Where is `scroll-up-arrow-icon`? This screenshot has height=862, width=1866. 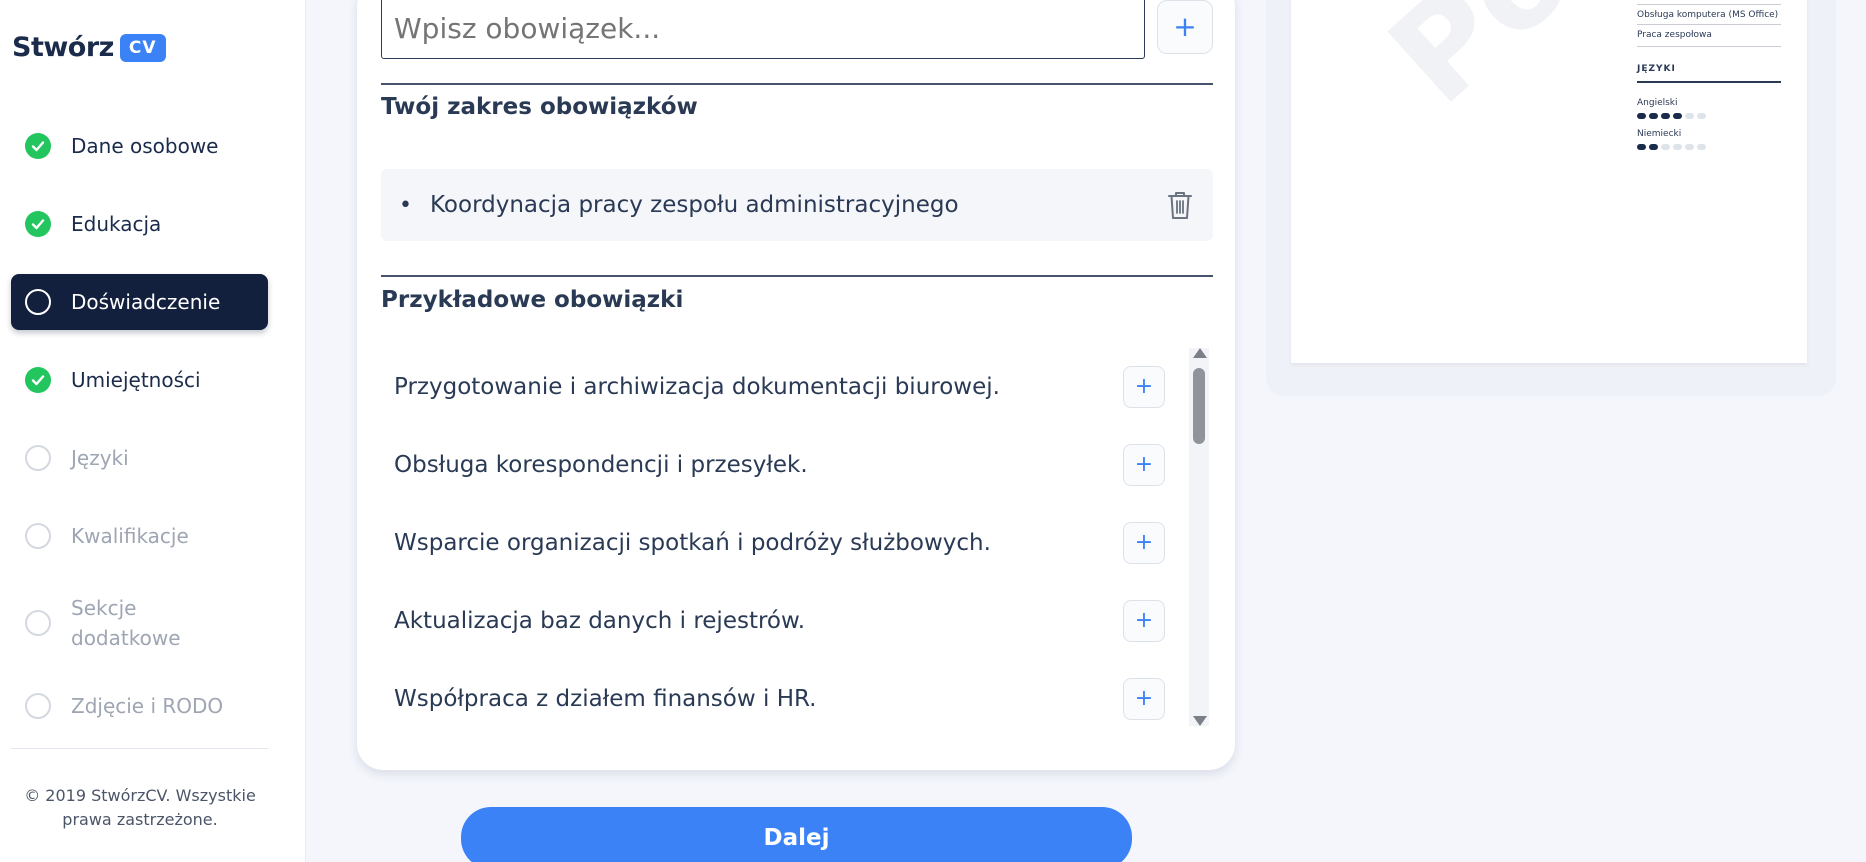 scroll-up-arrow-icon is located at coordinates (1200, 353).